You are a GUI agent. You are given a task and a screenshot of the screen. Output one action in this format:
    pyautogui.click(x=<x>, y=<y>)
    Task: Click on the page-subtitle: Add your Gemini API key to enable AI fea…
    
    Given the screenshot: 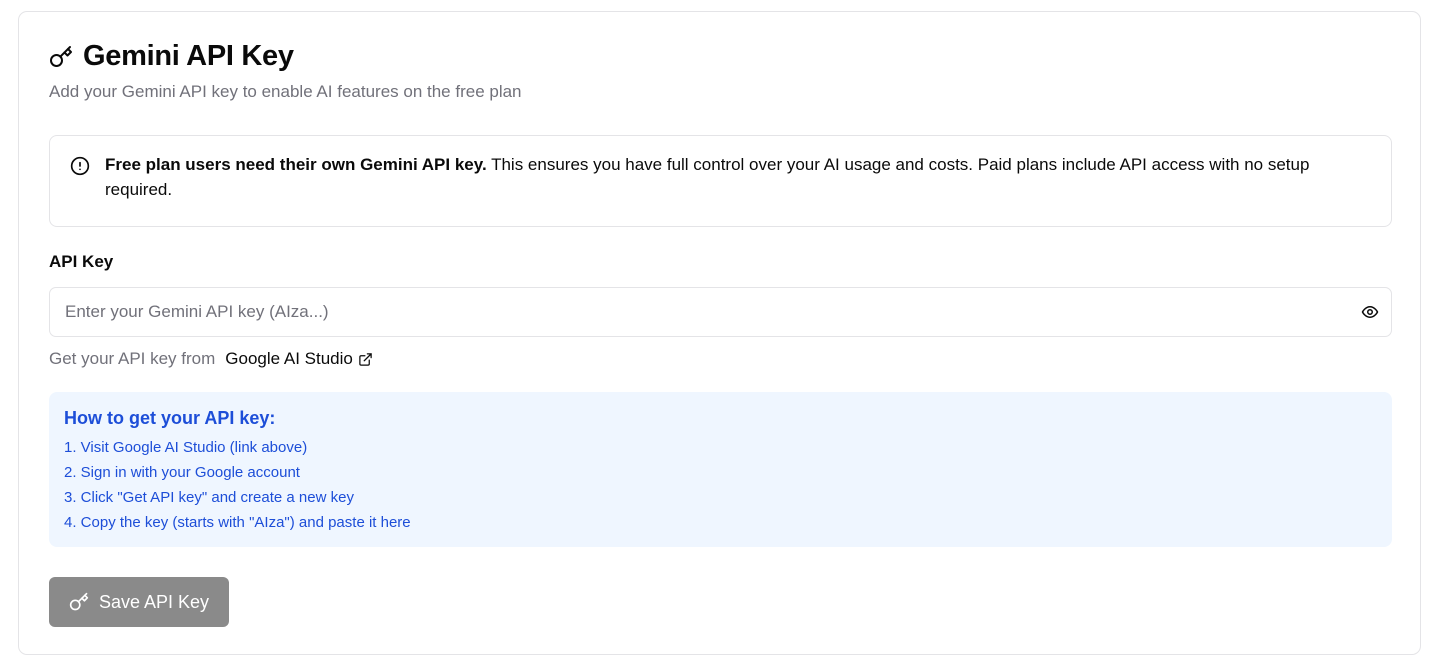 What is the action you would take?
    pyautogui.click(x=285, y=91)
    